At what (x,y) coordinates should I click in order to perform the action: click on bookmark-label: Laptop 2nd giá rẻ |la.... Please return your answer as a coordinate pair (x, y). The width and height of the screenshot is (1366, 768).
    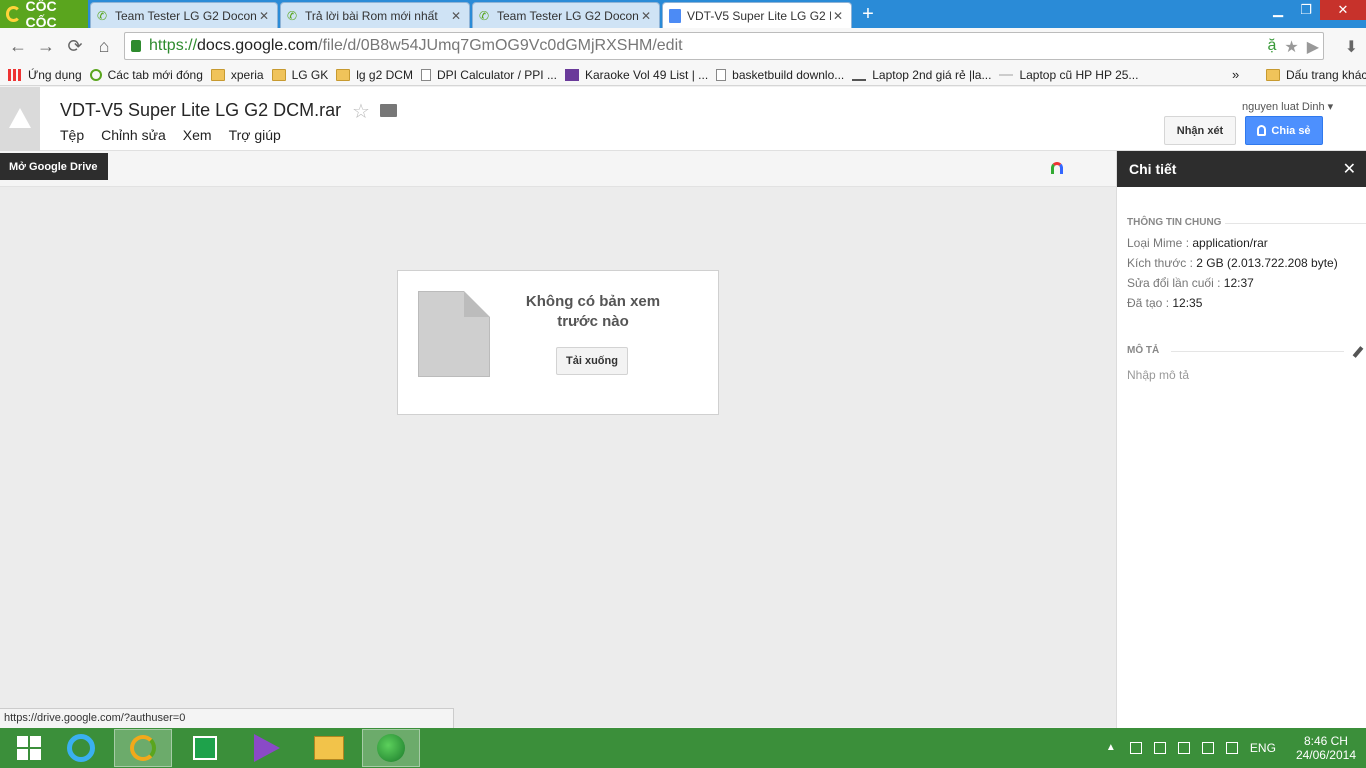
    Looking at the image, I should click on (932, 74).